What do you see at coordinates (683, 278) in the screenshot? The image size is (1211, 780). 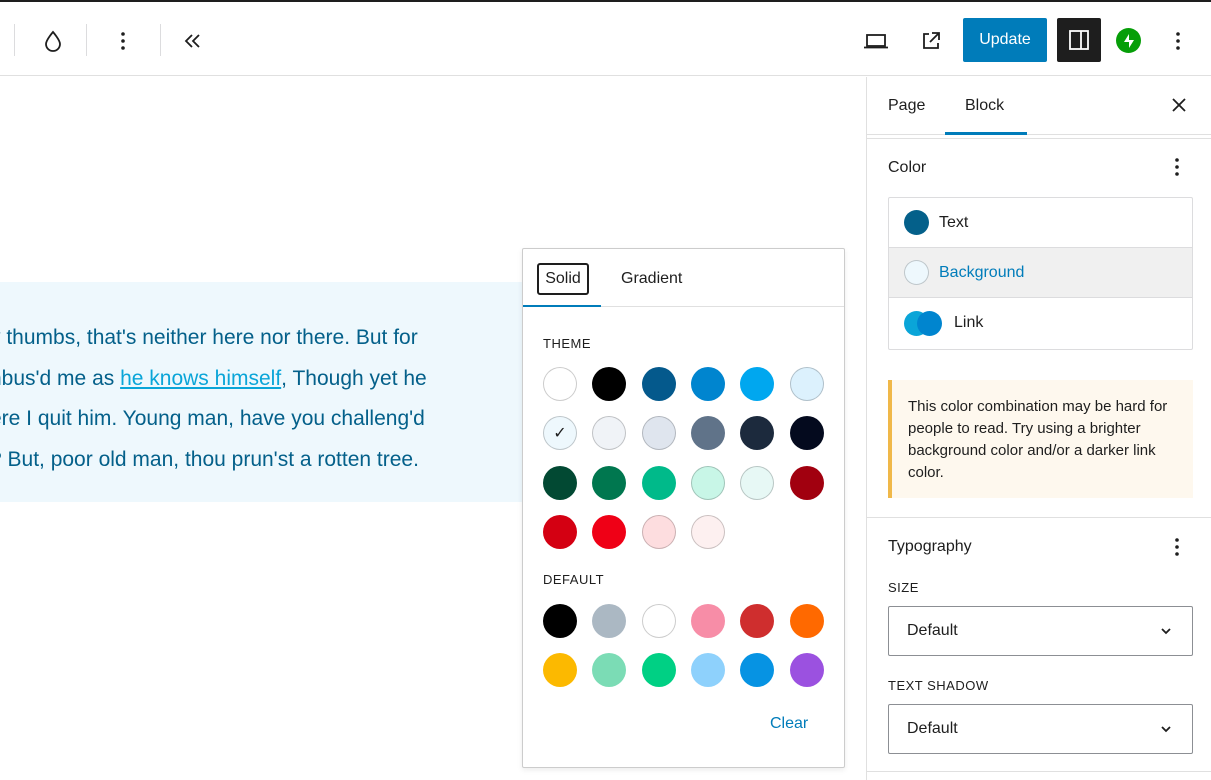 I see `color-type-tabs: Solid Gradient` at bounding box center [683, 278].